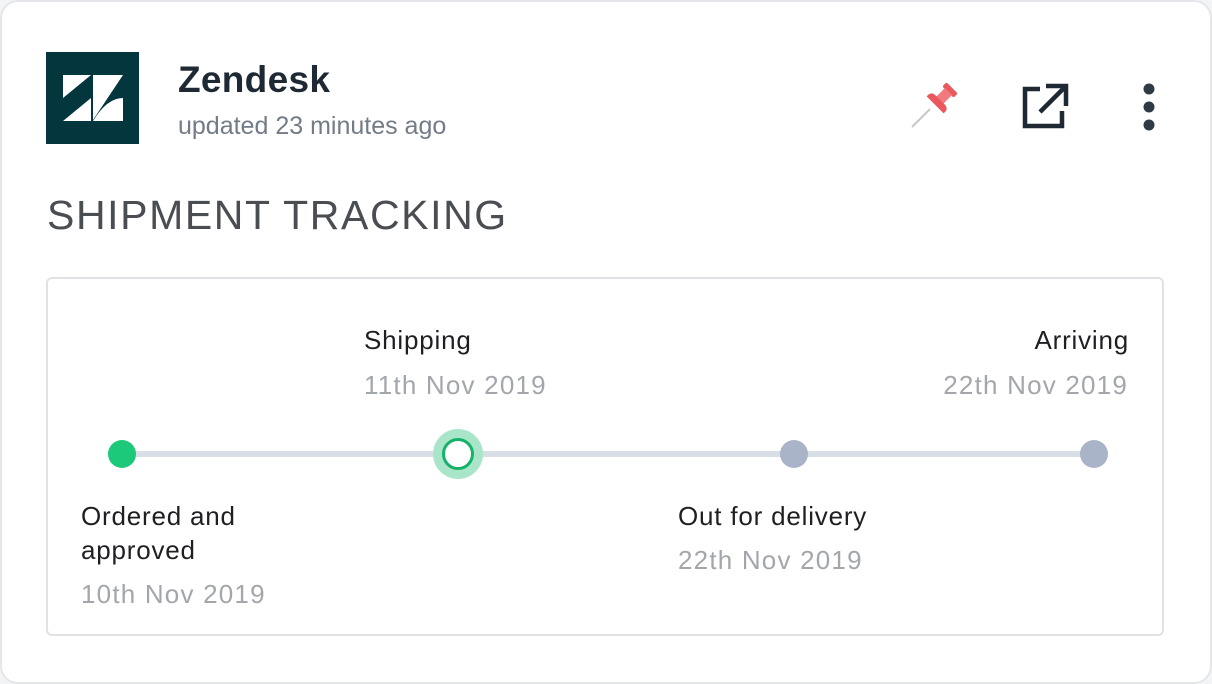 The height and width of the screenshot is (684, 1212). What do you see at coordinates (455, 385) in the screenshot?
I see `step-shipping-date: 11th Nov 2019` at bounding box center [455, 385].